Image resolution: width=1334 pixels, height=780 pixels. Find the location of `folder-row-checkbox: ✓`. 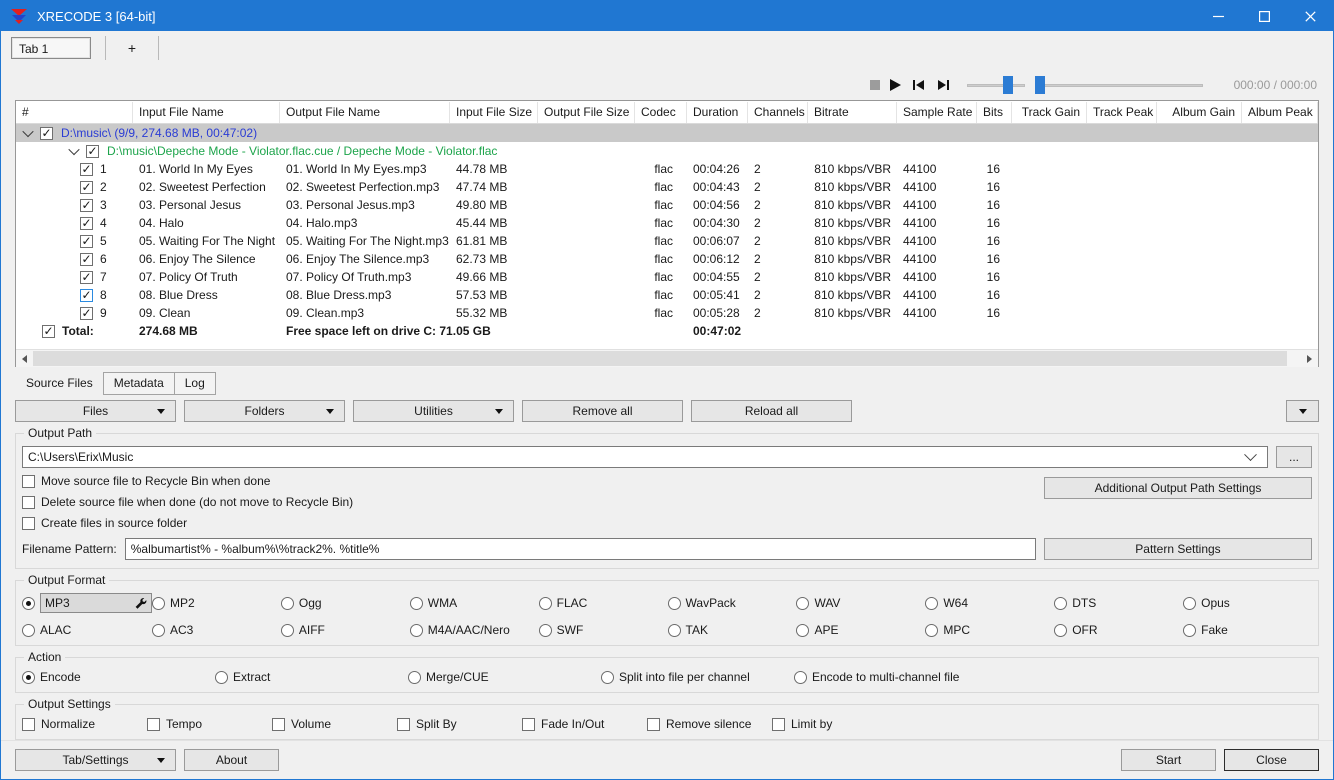

folder-row-checkbox: ✓ is located at coordinates (46, 133).